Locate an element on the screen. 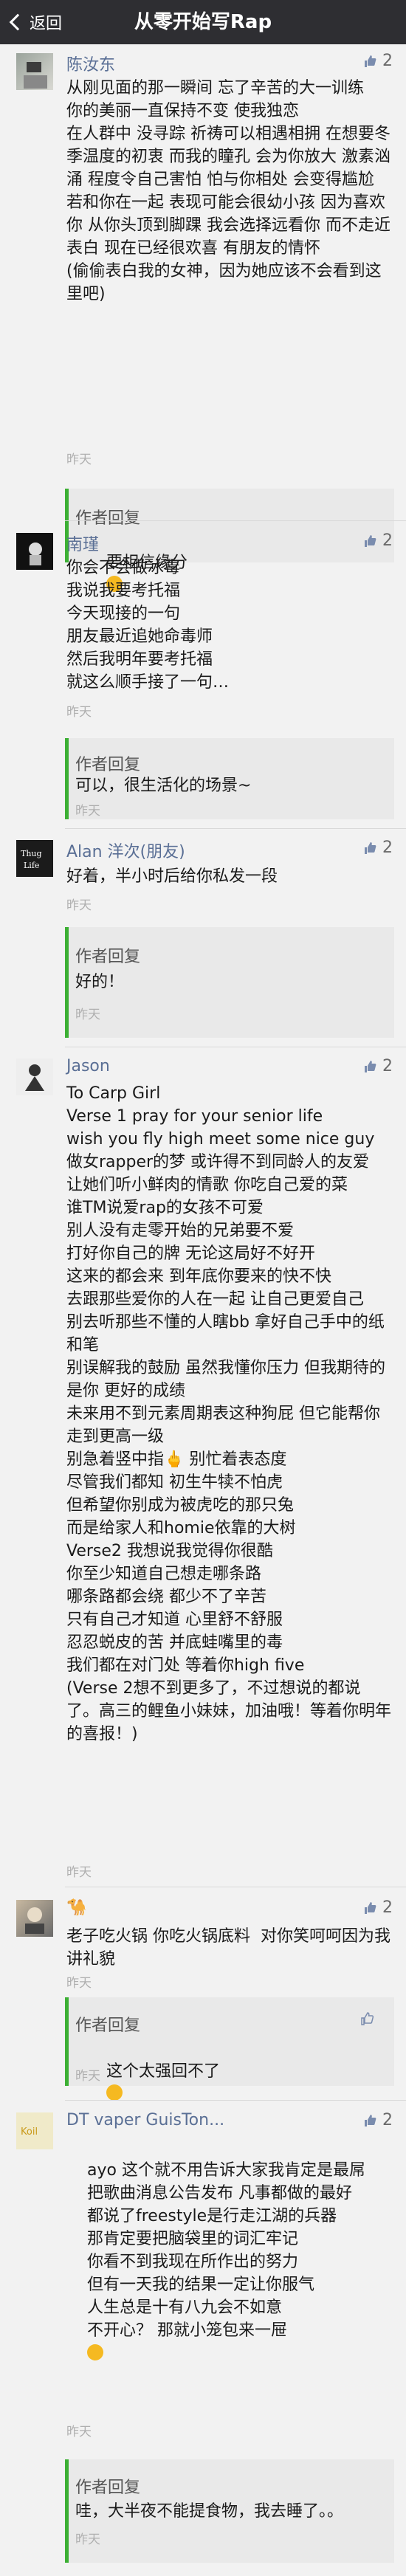 This screenshot has height=2576, width=406. author-reply: 作者回复 哇，大半夜不能提食物，我去睡了。。 昨天 is located at coordinates (229, 2511).